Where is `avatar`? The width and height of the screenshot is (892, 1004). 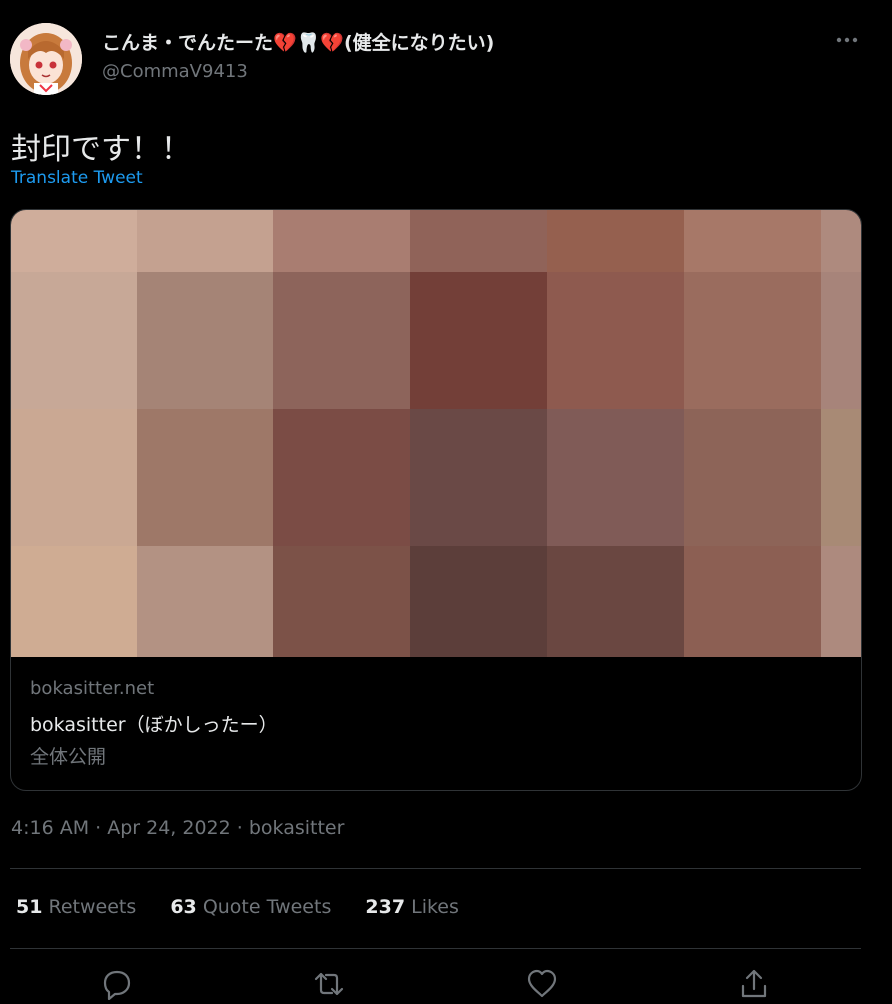 avatar is located at coordinates (46, 59).